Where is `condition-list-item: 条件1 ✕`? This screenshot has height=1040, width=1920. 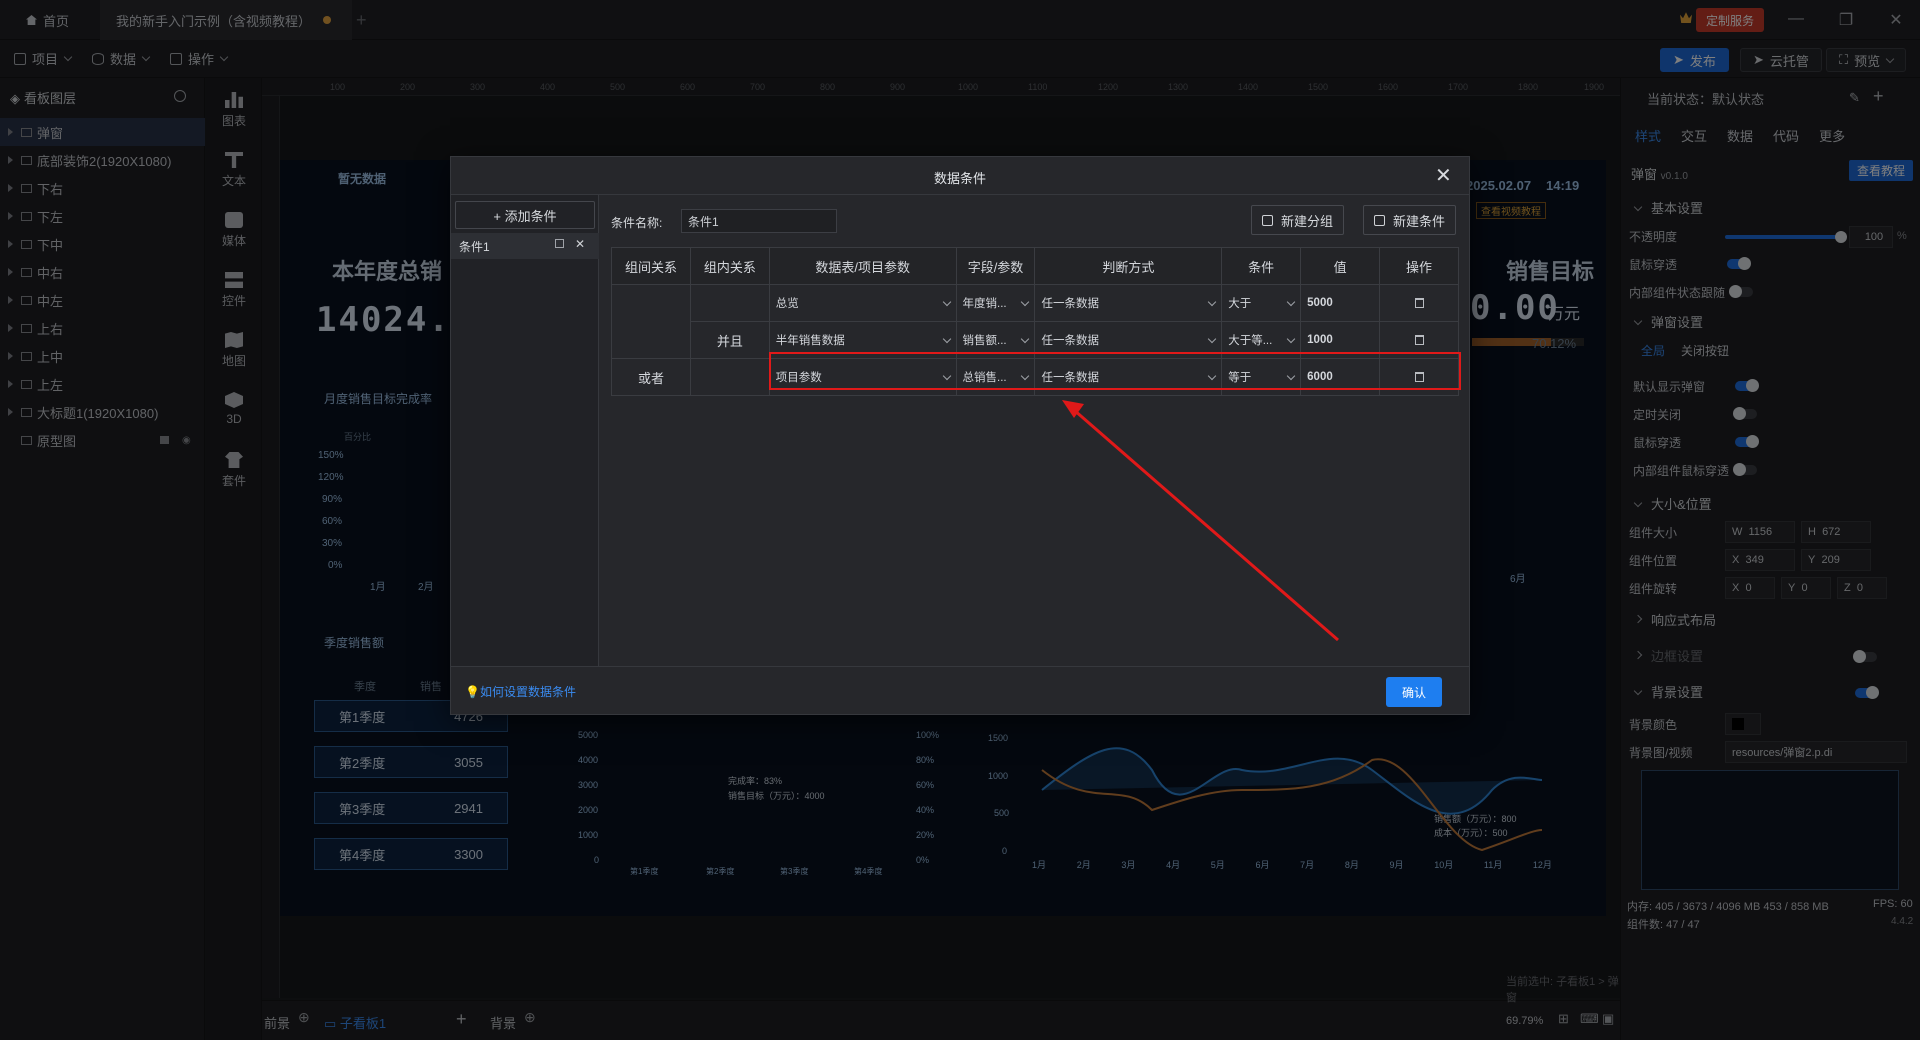 condition-list-item: 条件1 ✕ is located at coordinates (525, 246).